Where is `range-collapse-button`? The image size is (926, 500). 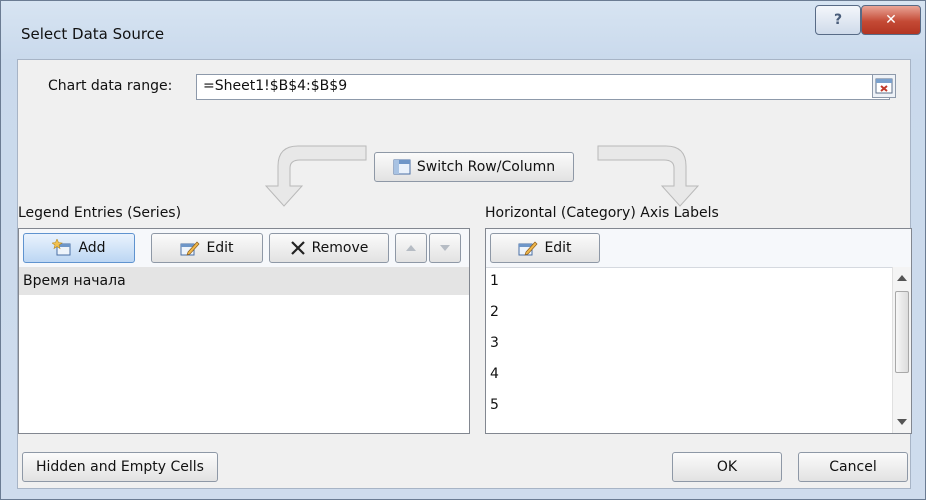
range-collapse-button is located at coordinates (884, 86).